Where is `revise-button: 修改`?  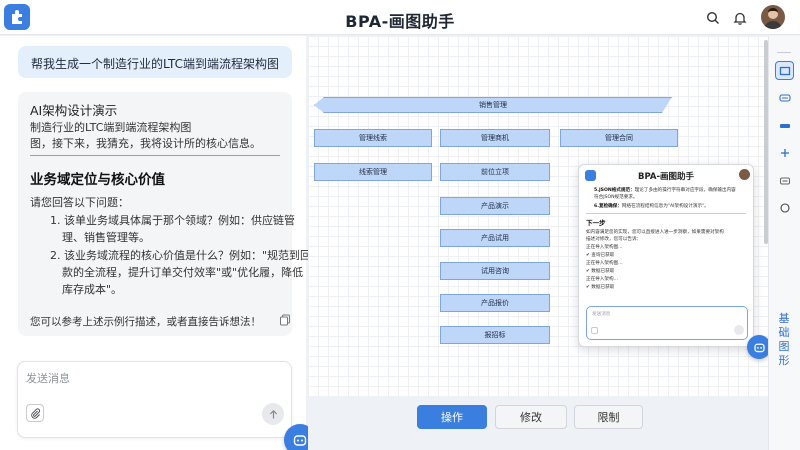 revise-button: 修改 is located at coordinates (531, 417).